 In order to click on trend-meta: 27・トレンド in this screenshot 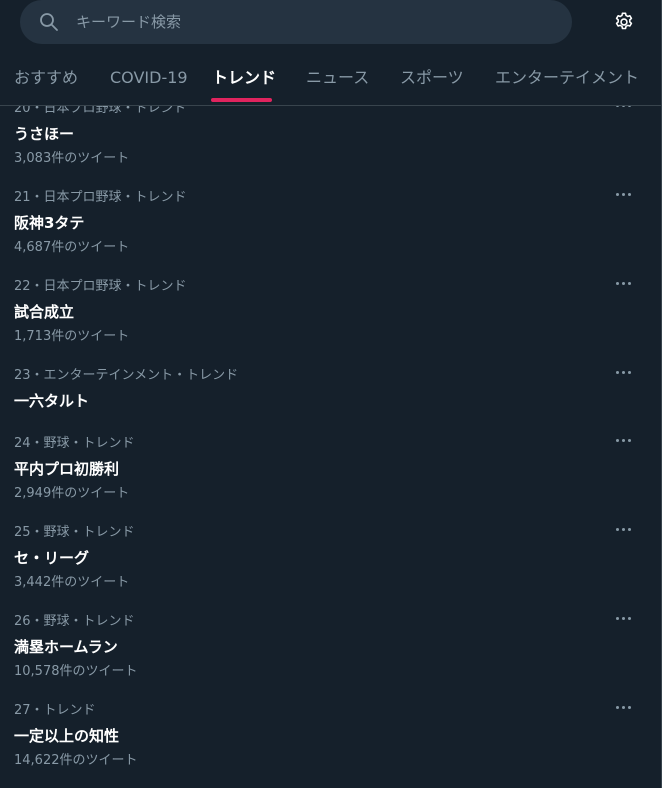, I will do `click(55, 710)`.